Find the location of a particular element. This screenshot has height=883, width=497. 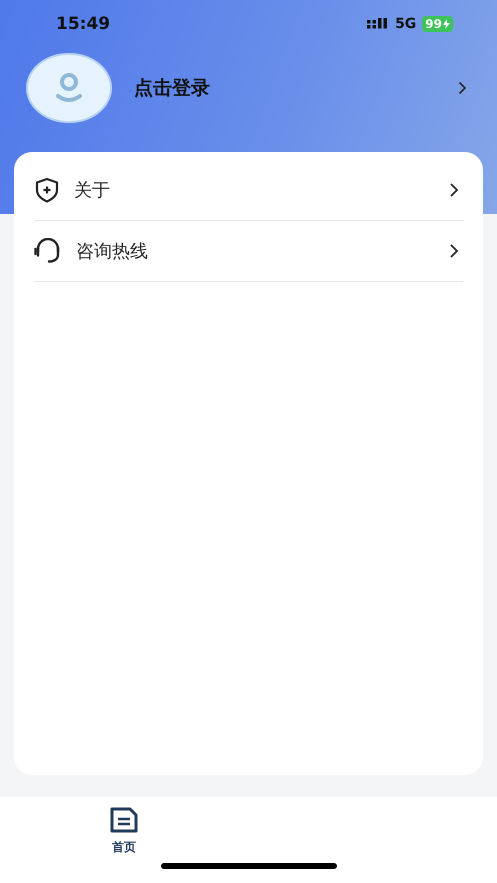

battery-indicator: 99 is located at coordinates (437, 24).